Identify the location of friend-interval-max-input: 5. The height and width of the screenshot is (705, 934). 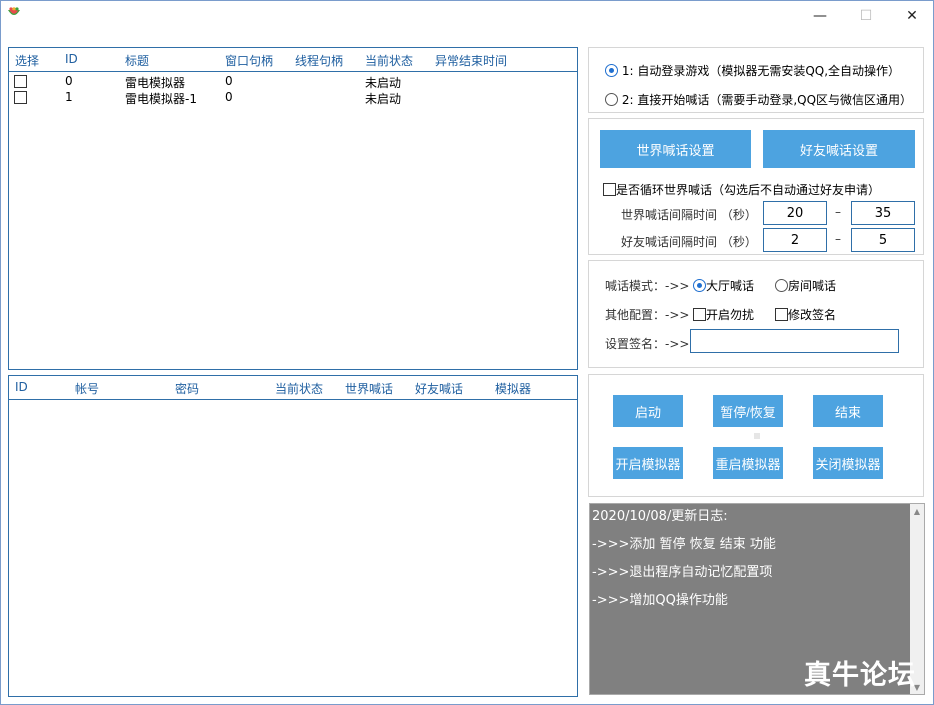
(883, 240).